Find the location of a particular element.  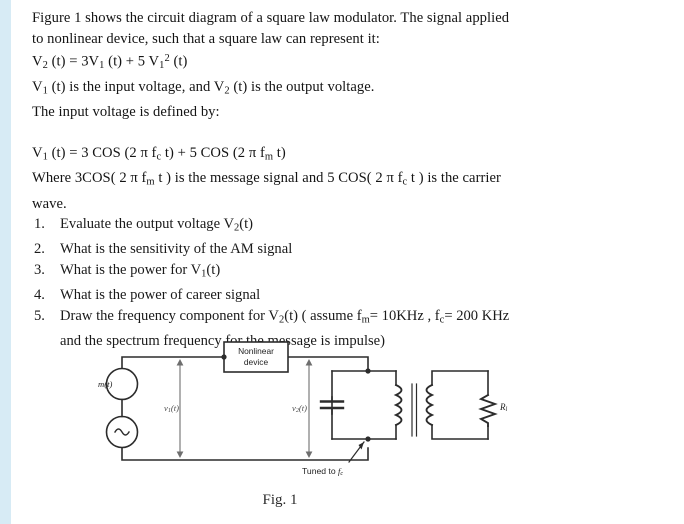

tuned-label-sub: c is located at coordinates (341, 473).